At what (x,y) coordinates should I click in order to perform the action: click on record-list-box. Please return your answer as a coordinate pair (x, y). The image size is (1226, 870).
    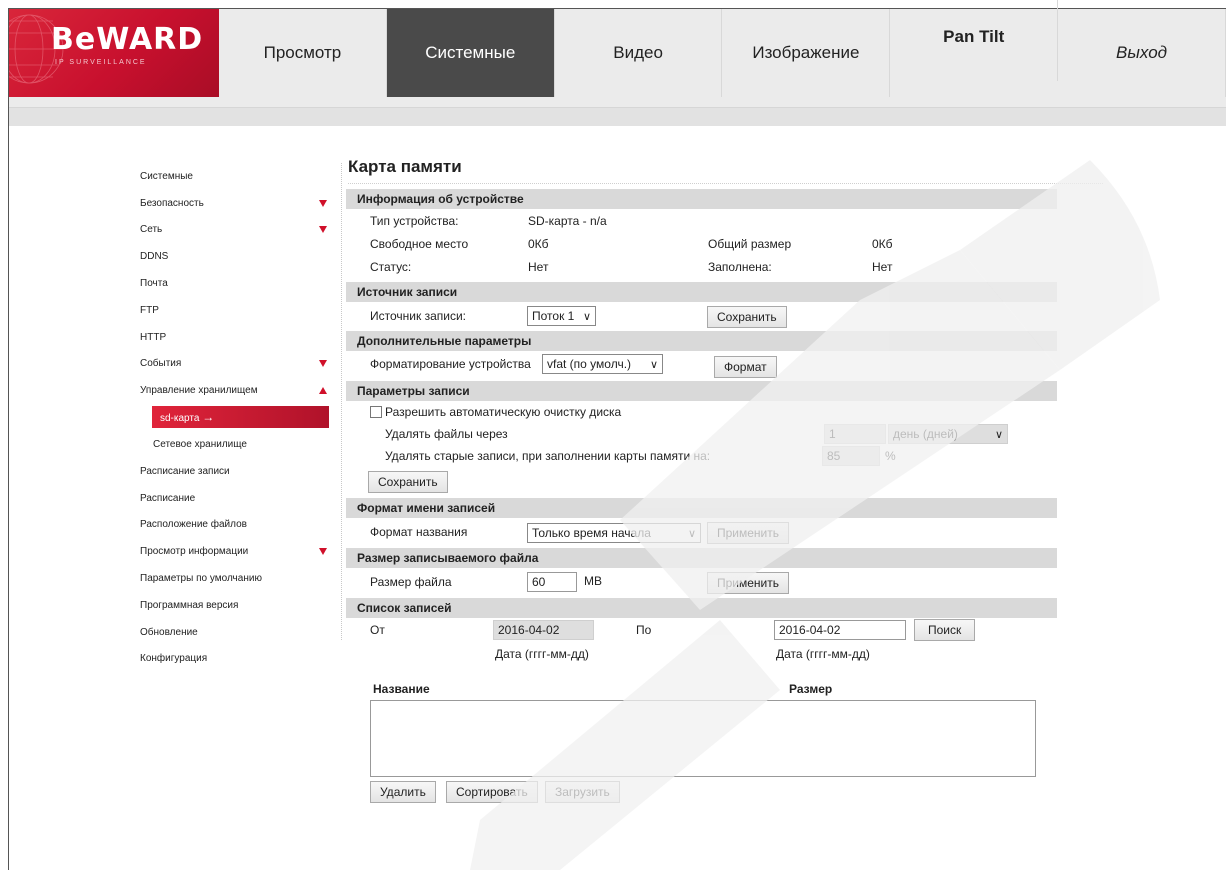
    Looking at the image, I should click on (703, 738).